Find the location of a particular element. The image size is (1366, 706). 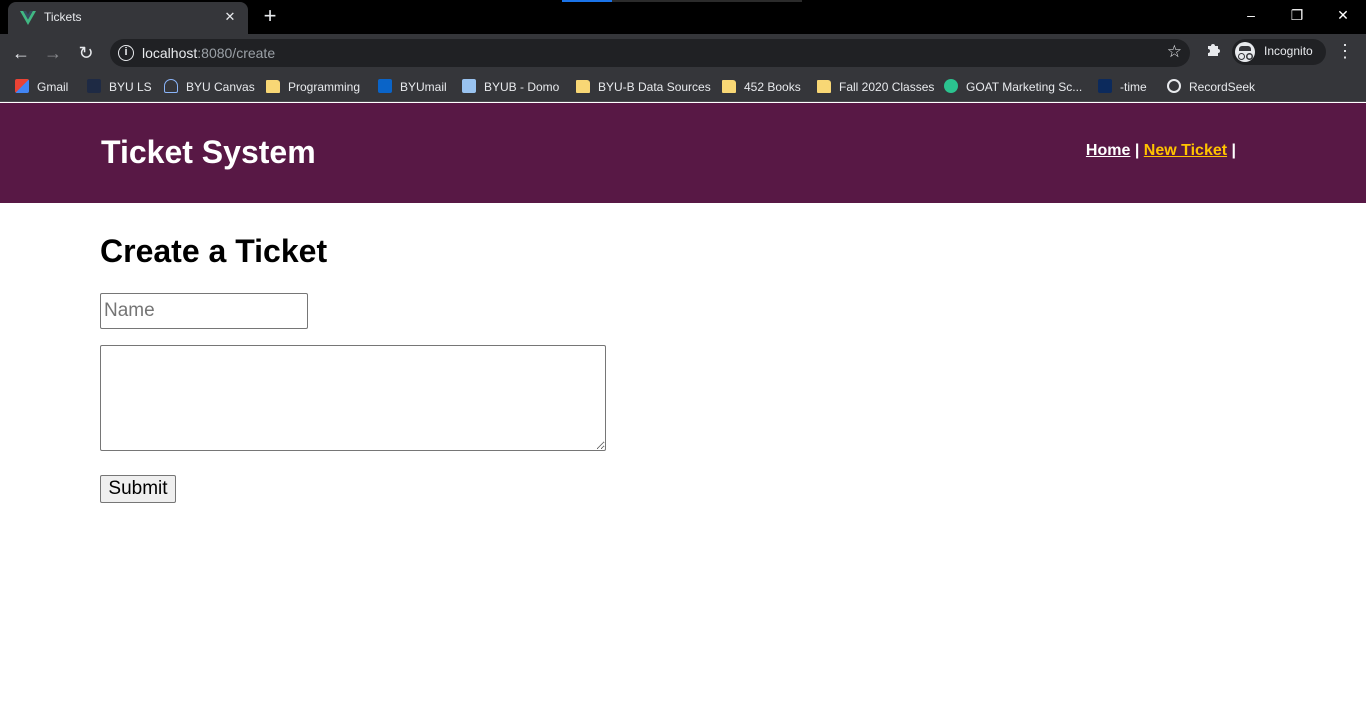

restore-icon: ❐ is located at coordinates (1297, 15).